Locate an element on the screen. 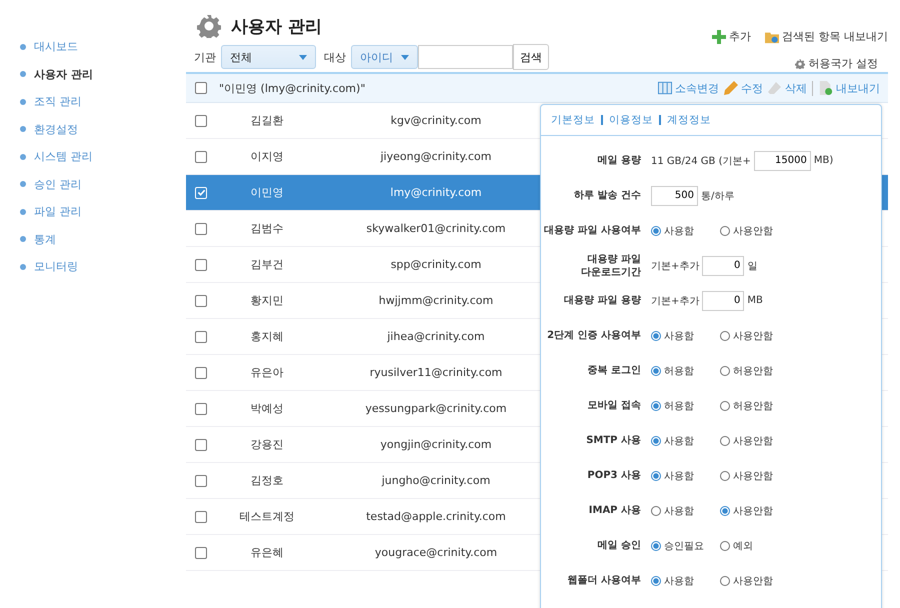 The height and width of the screenshot is (608, 900). field-text: 기본+추가 is located at coordinates (675, 266).